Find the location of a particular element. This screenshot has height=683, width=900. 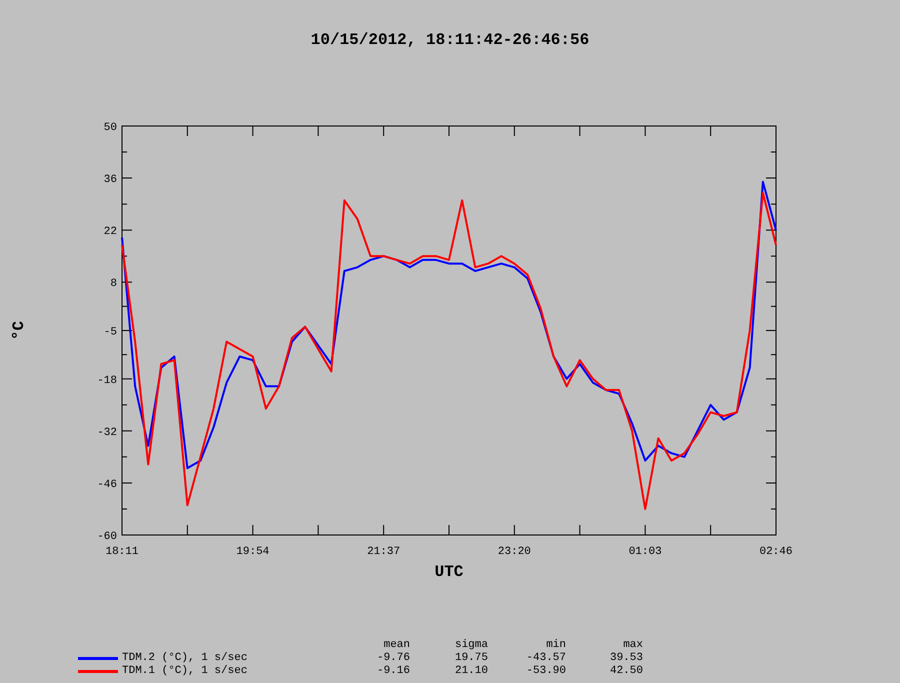

tick-label: 50 is located at coordinates (110, 128).